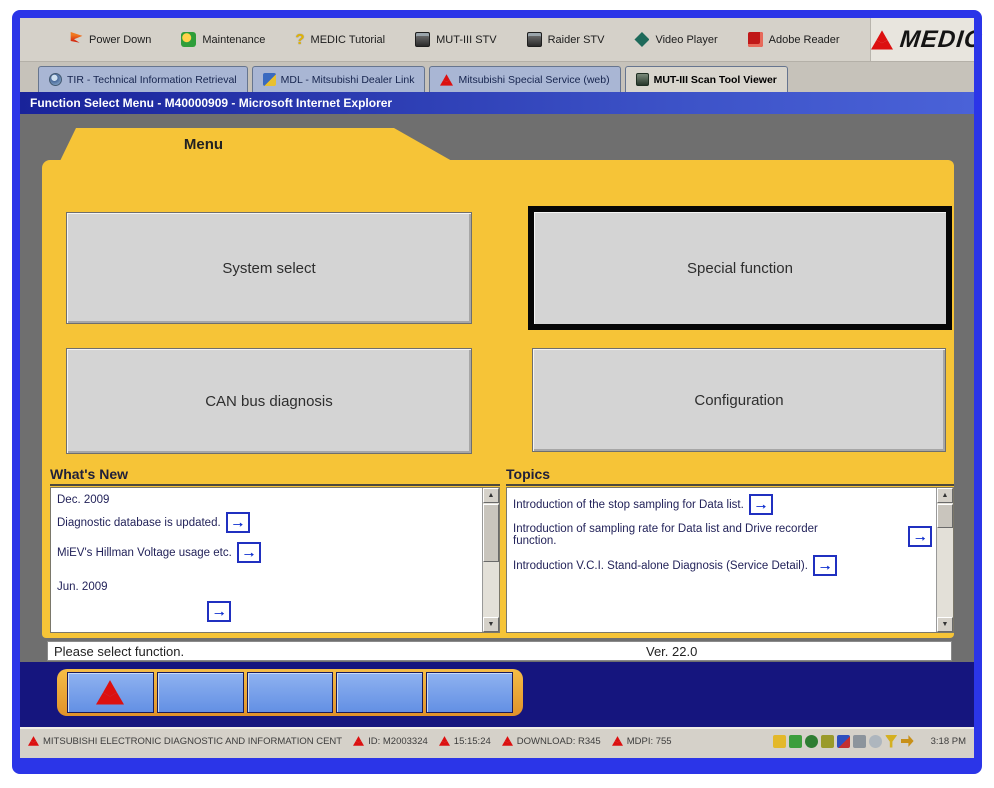 The width and height of the screenshot is (994, 788). What do you see at coordinates (223, 39) in the screenshot?
I see `toolbar-item-maintenance: Maintenance` at bounding box center [223, 39].